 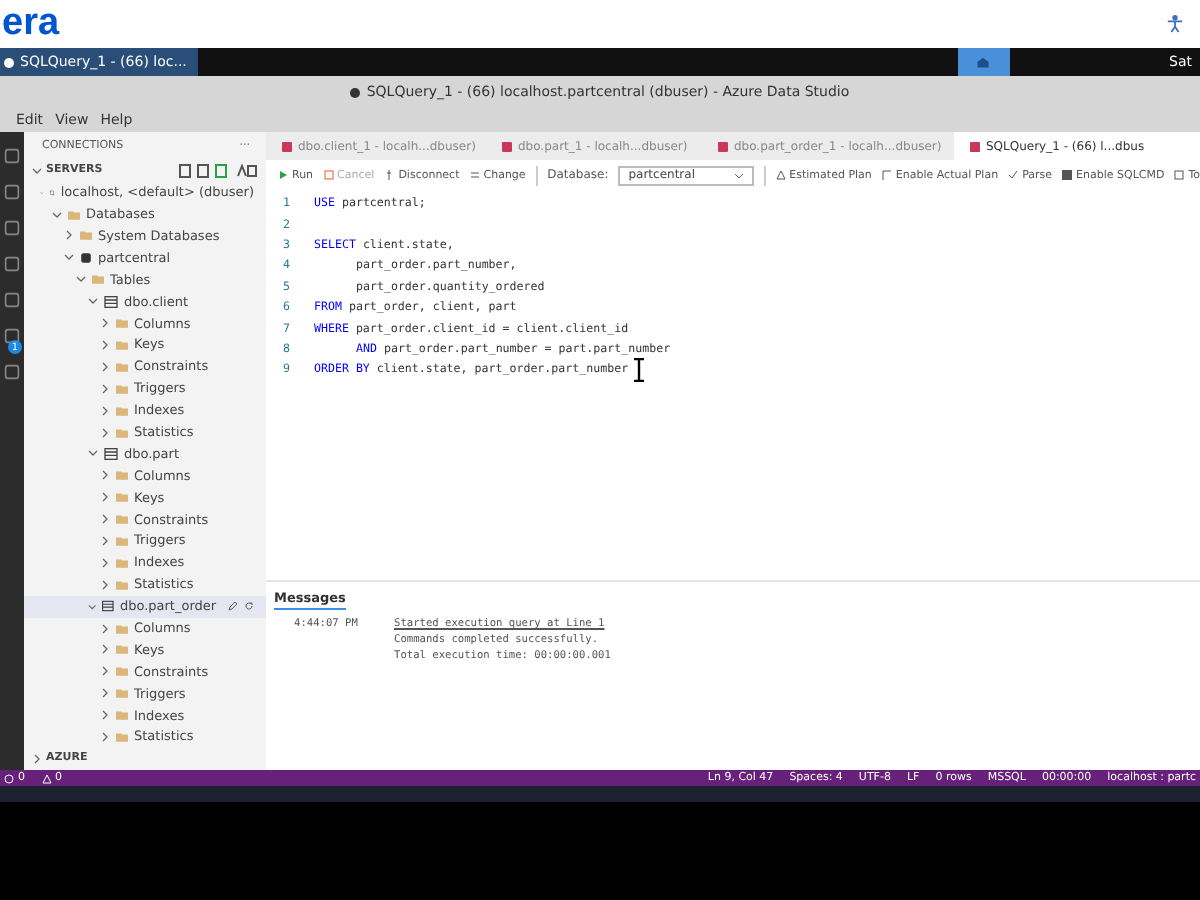 What do you see at coordinates (30, 24) in the screenshot?
I see `logo: era` at bounding box center [30, 24].